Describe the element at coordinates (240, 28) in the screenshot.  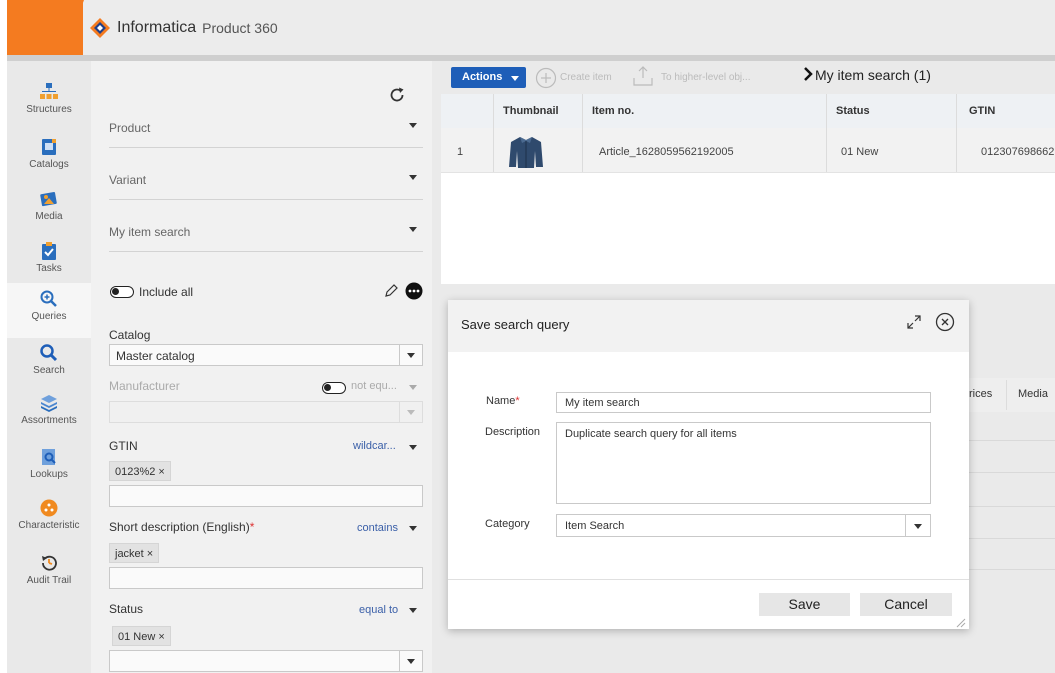
I see `product-name: Product 360` at that location.